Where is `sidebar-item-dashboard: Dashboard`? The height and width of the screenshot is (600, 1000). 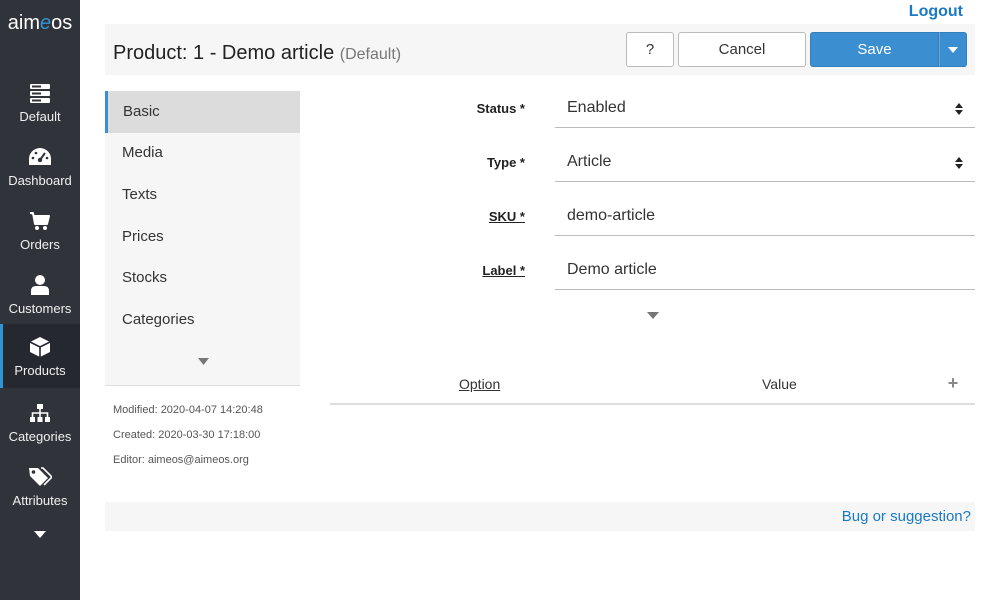 sidebar-item-dashboard: Dashboard is located at coordinates (40, 166).